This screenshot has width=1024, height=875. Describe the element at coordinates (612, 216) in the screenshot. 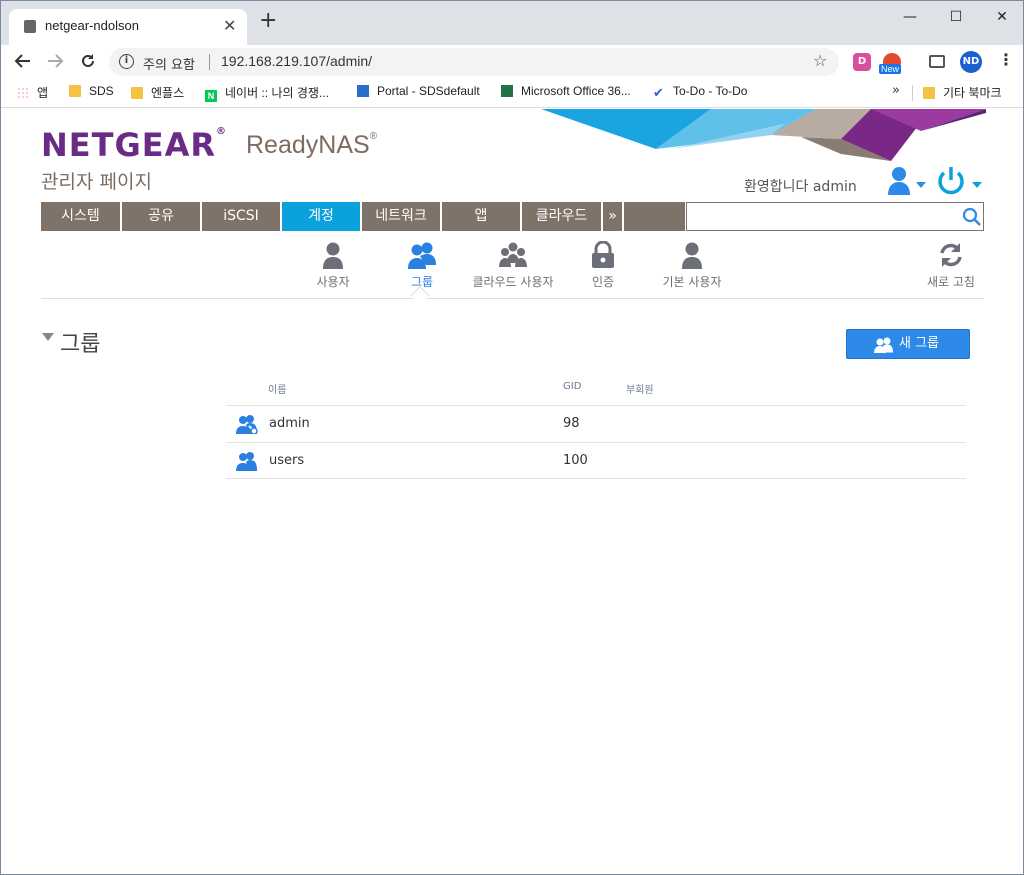

I see `nav-more-button: »` at that location.